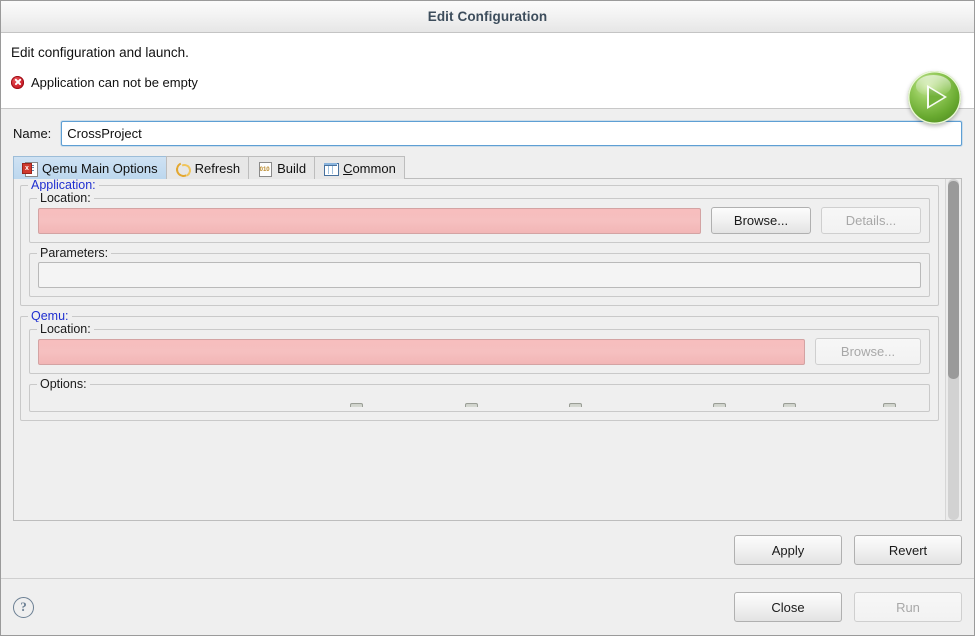 Image resolution: width=975 pixels, height=636 pixels. What do you see at coordinates (479, 401) in the screenshot?
I see `qemu-options-checkbox-row` at bounding box center [479, 401].